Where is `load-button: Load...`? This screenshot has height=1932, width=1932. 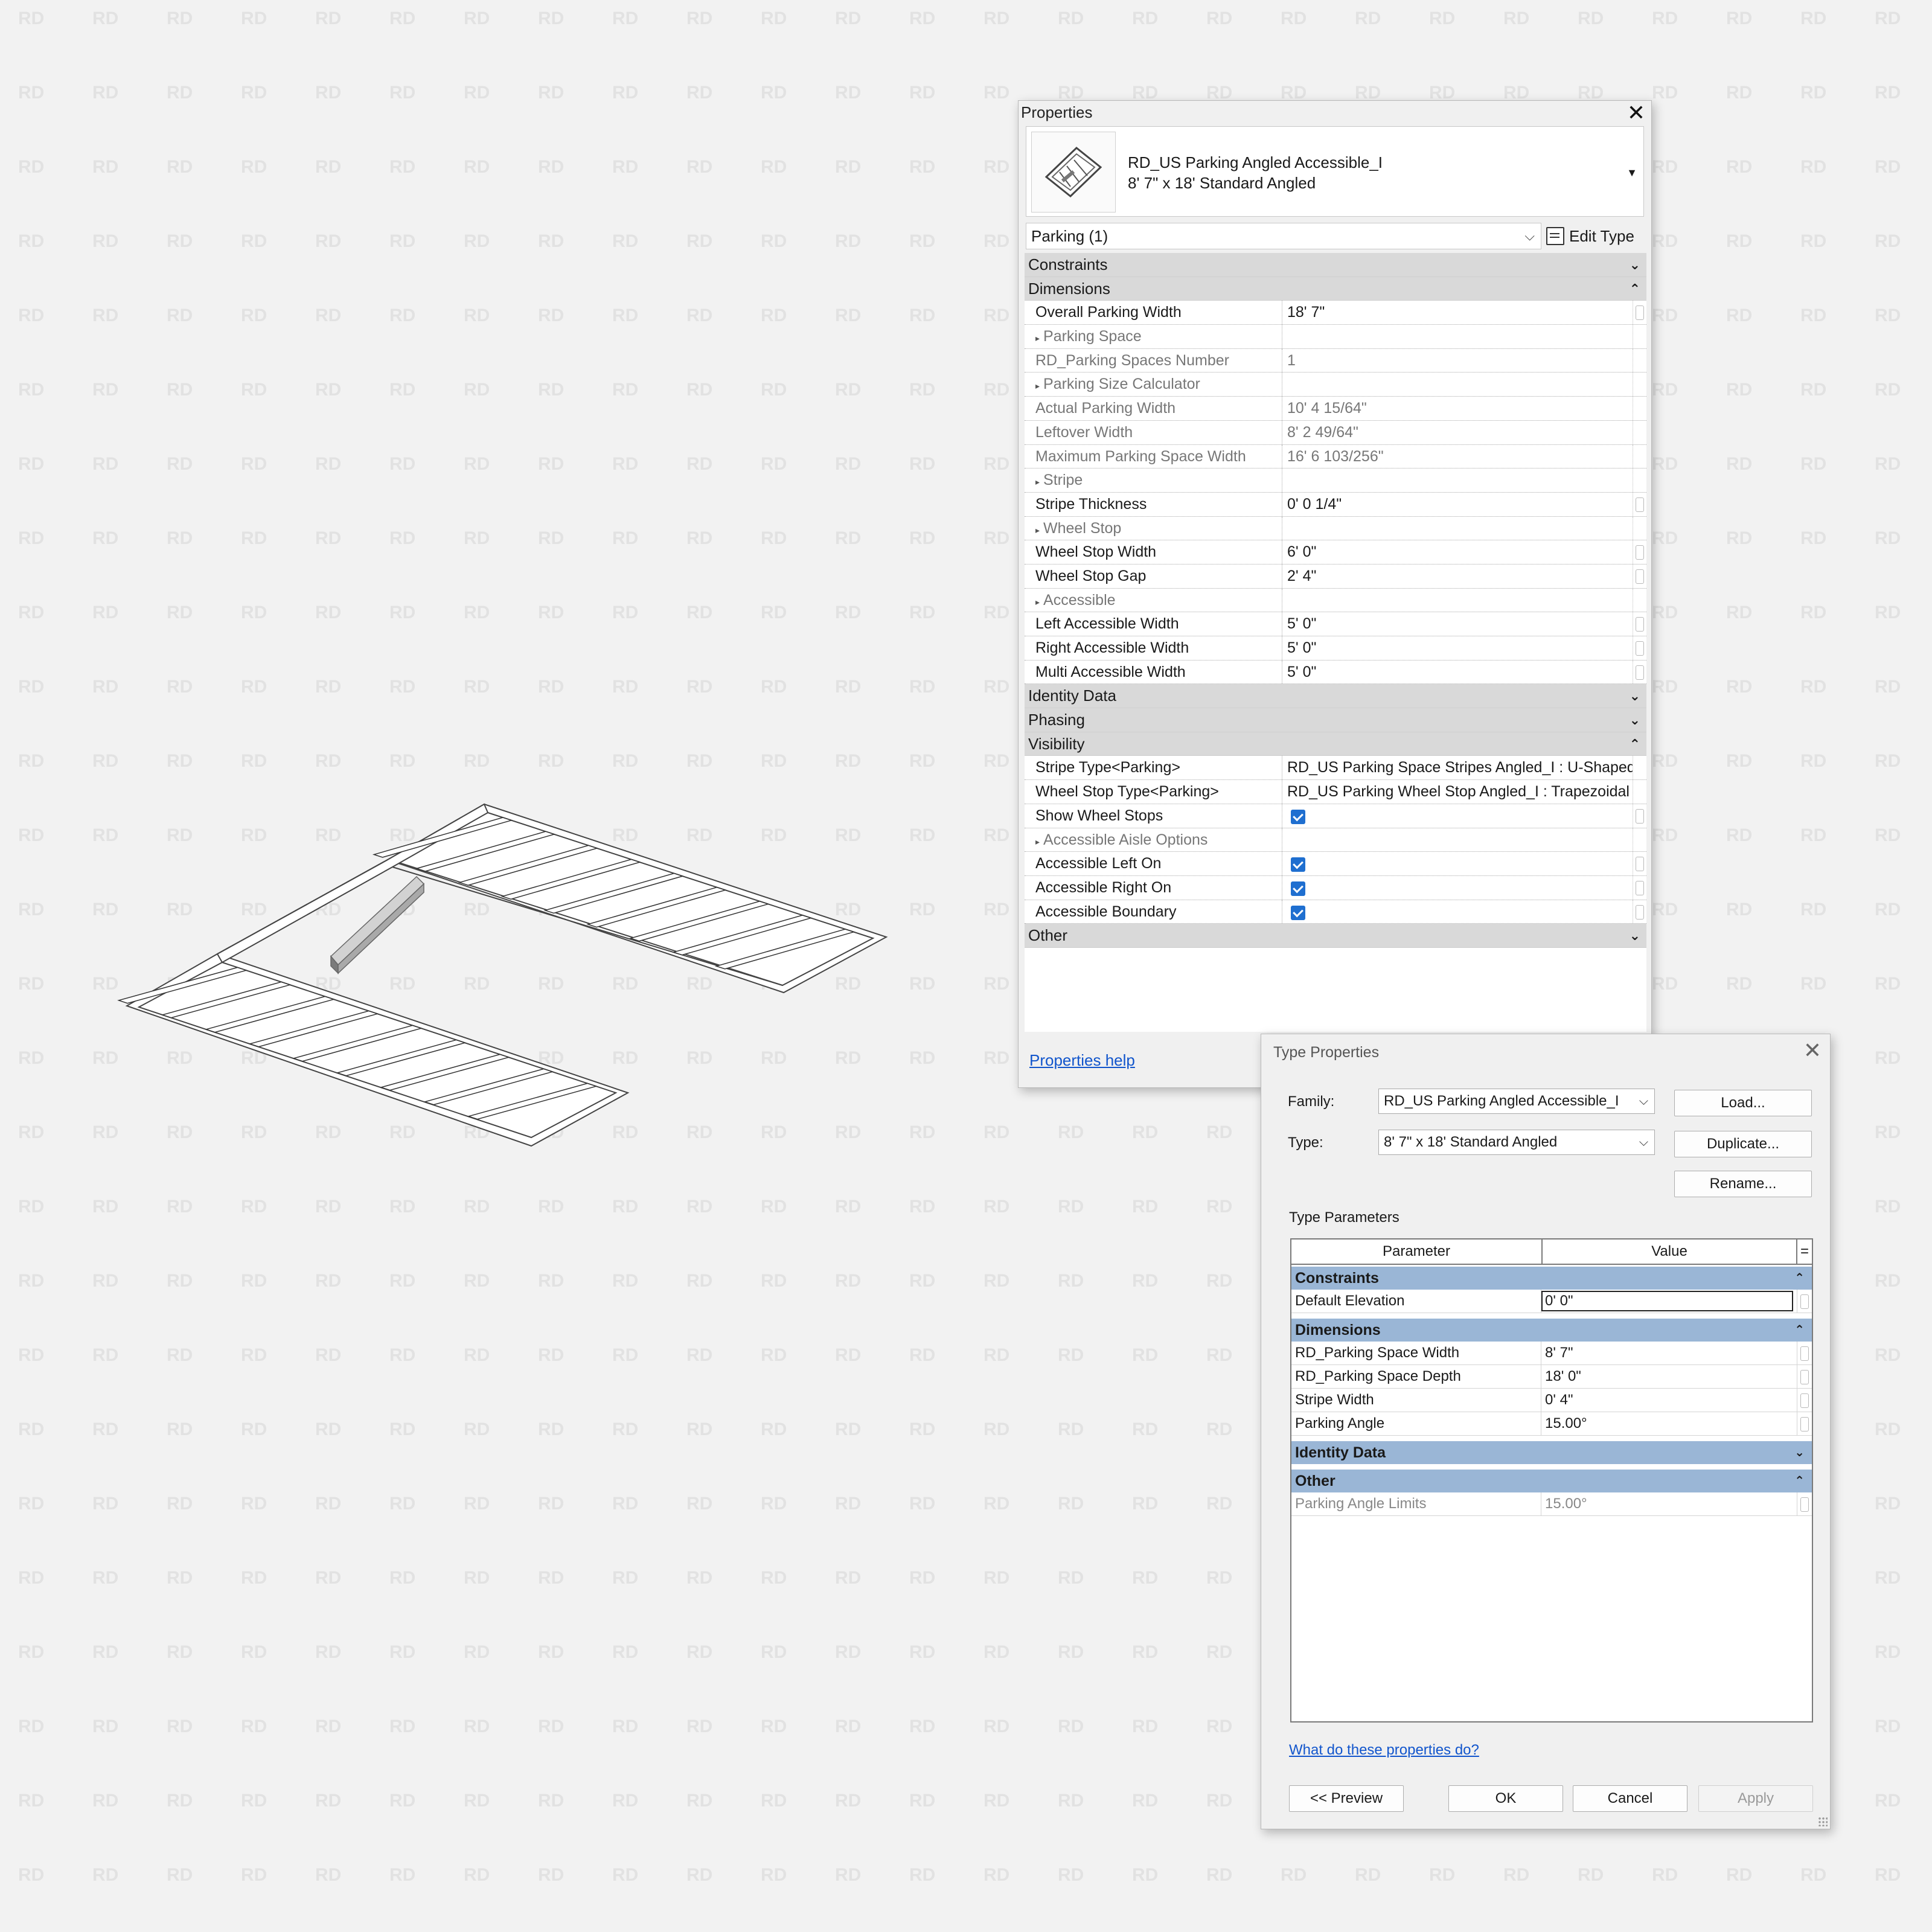 load-button: Load... is located at coordinates (1743, 1103).